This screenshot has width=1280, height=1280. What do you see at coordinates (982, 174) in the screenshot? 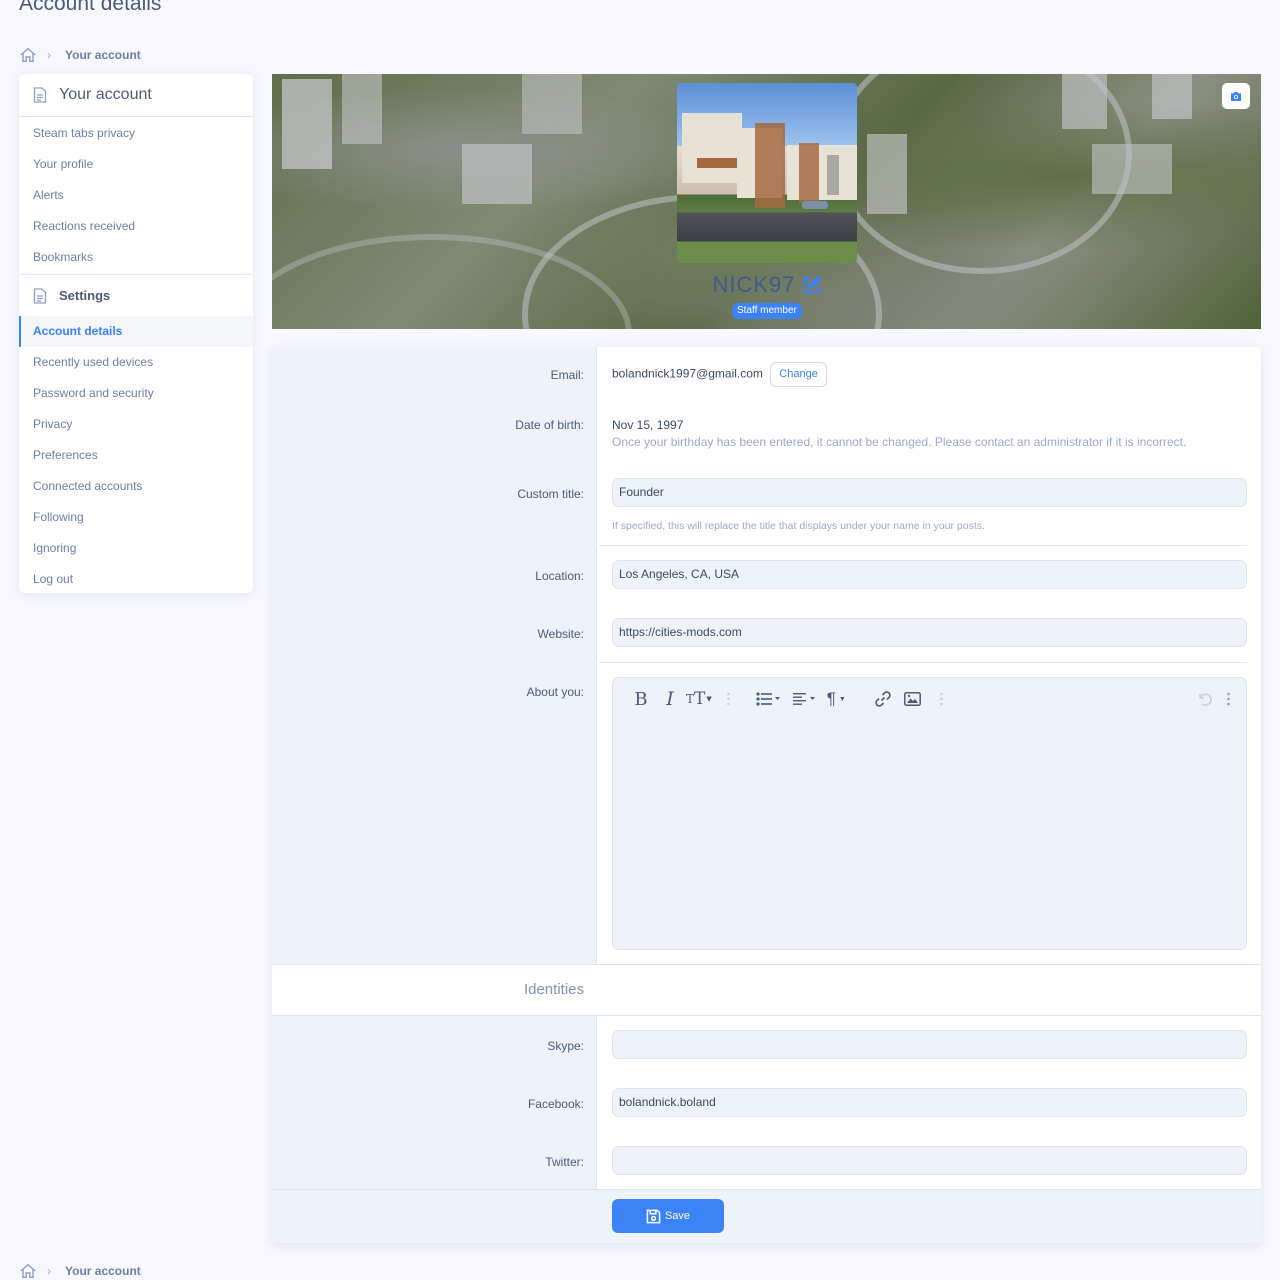
I see `banner-road` at bounding box center [982, 174].